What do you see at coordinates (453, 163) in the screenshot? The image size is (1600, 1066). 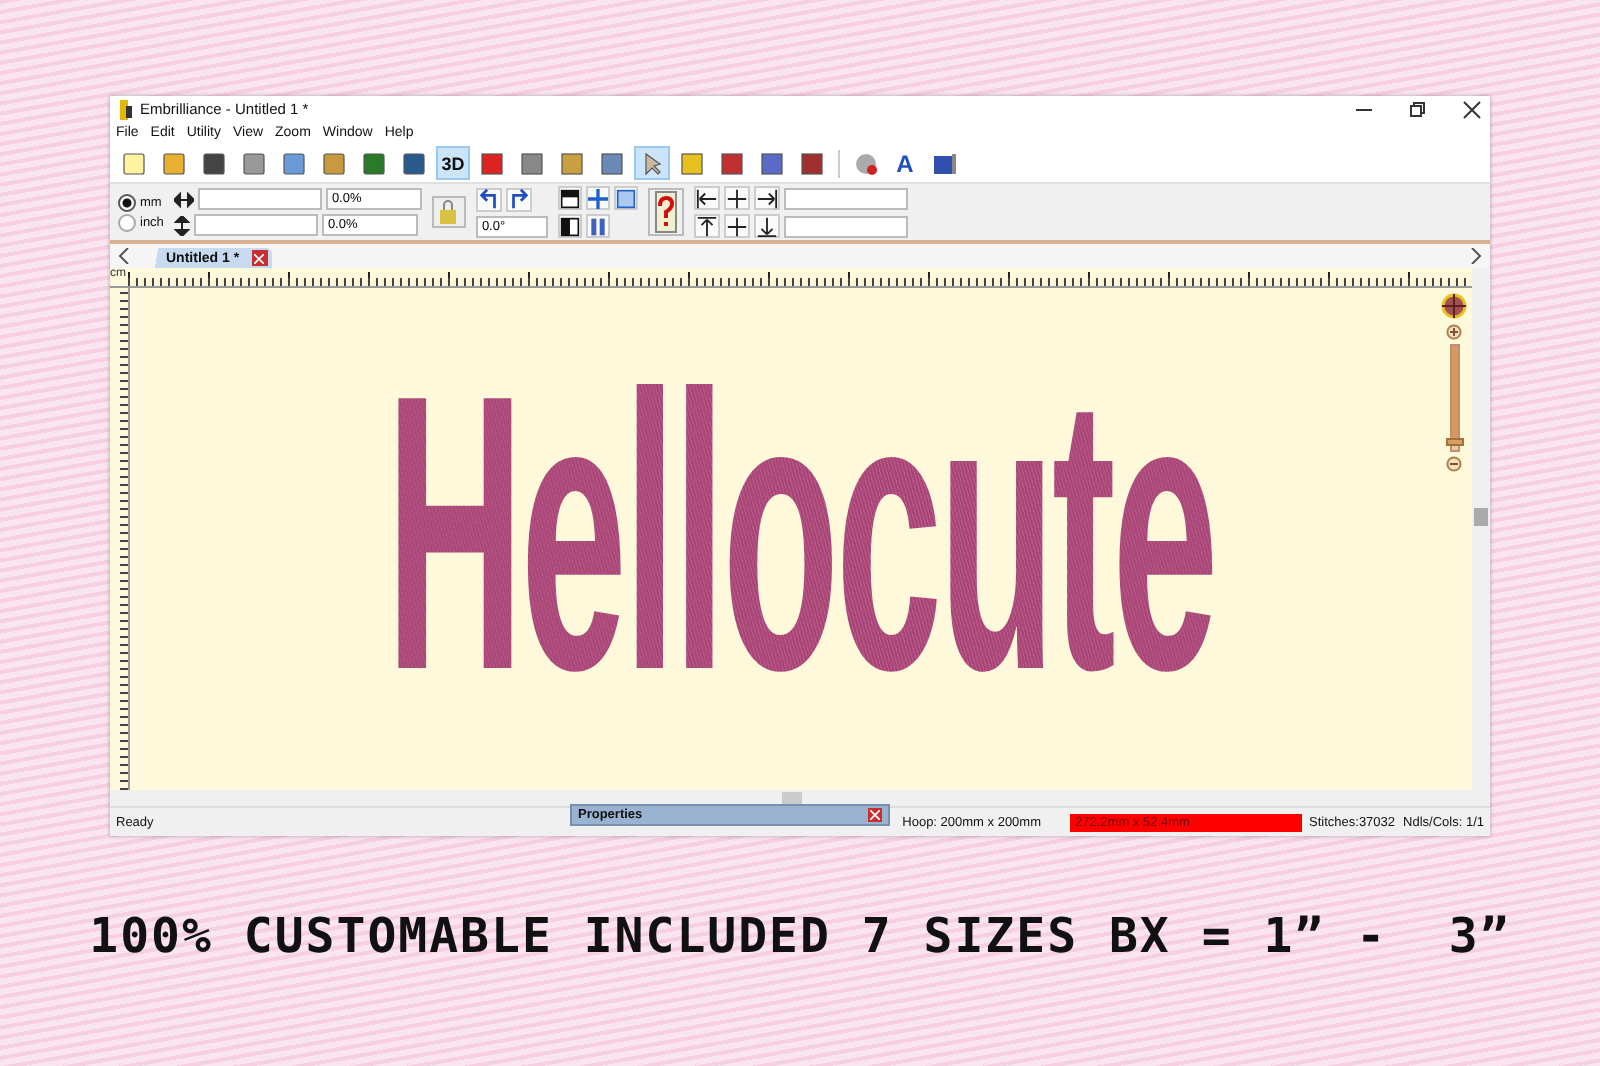 I see `3d-view-button: 3D` at bounding box center [453, 163].